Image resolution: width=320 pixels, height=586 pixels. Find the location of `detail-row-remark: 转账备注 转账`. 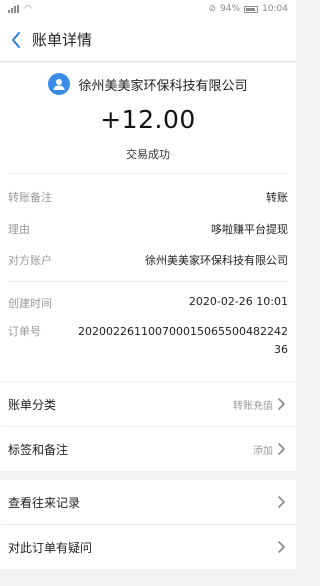

detail-row-remark: 转账备注 转账 is located at coordinates (148, 197).